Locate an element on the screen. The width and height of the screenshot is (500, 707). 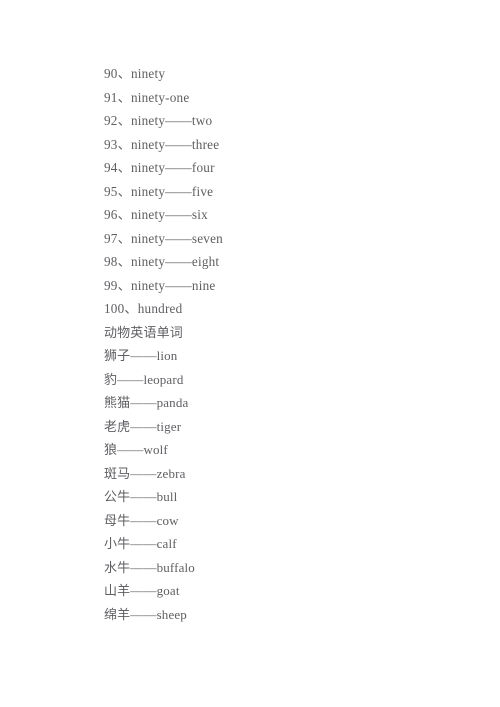
line-91: 91、ninety-one is located at coordinates (147, 97).